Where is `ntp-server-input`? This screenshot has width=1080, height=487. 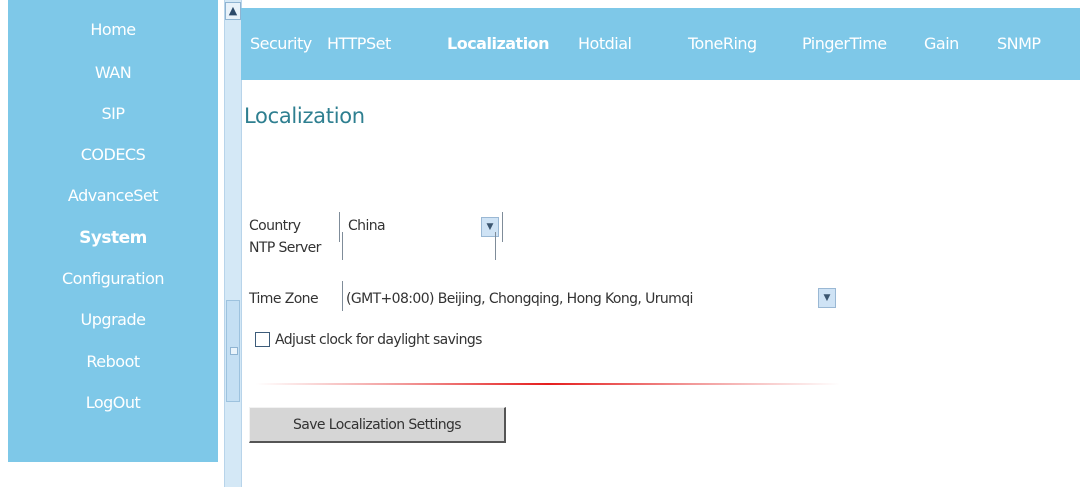
ntp-server-input is located at coordinates (419, 245).